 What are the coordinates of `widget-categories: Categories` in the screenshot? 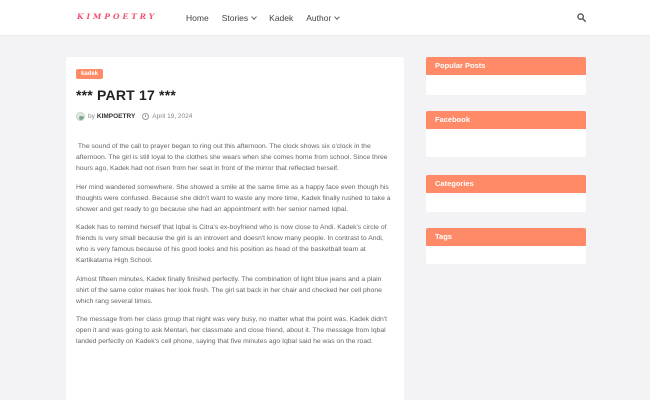 It's located at (506, 193).